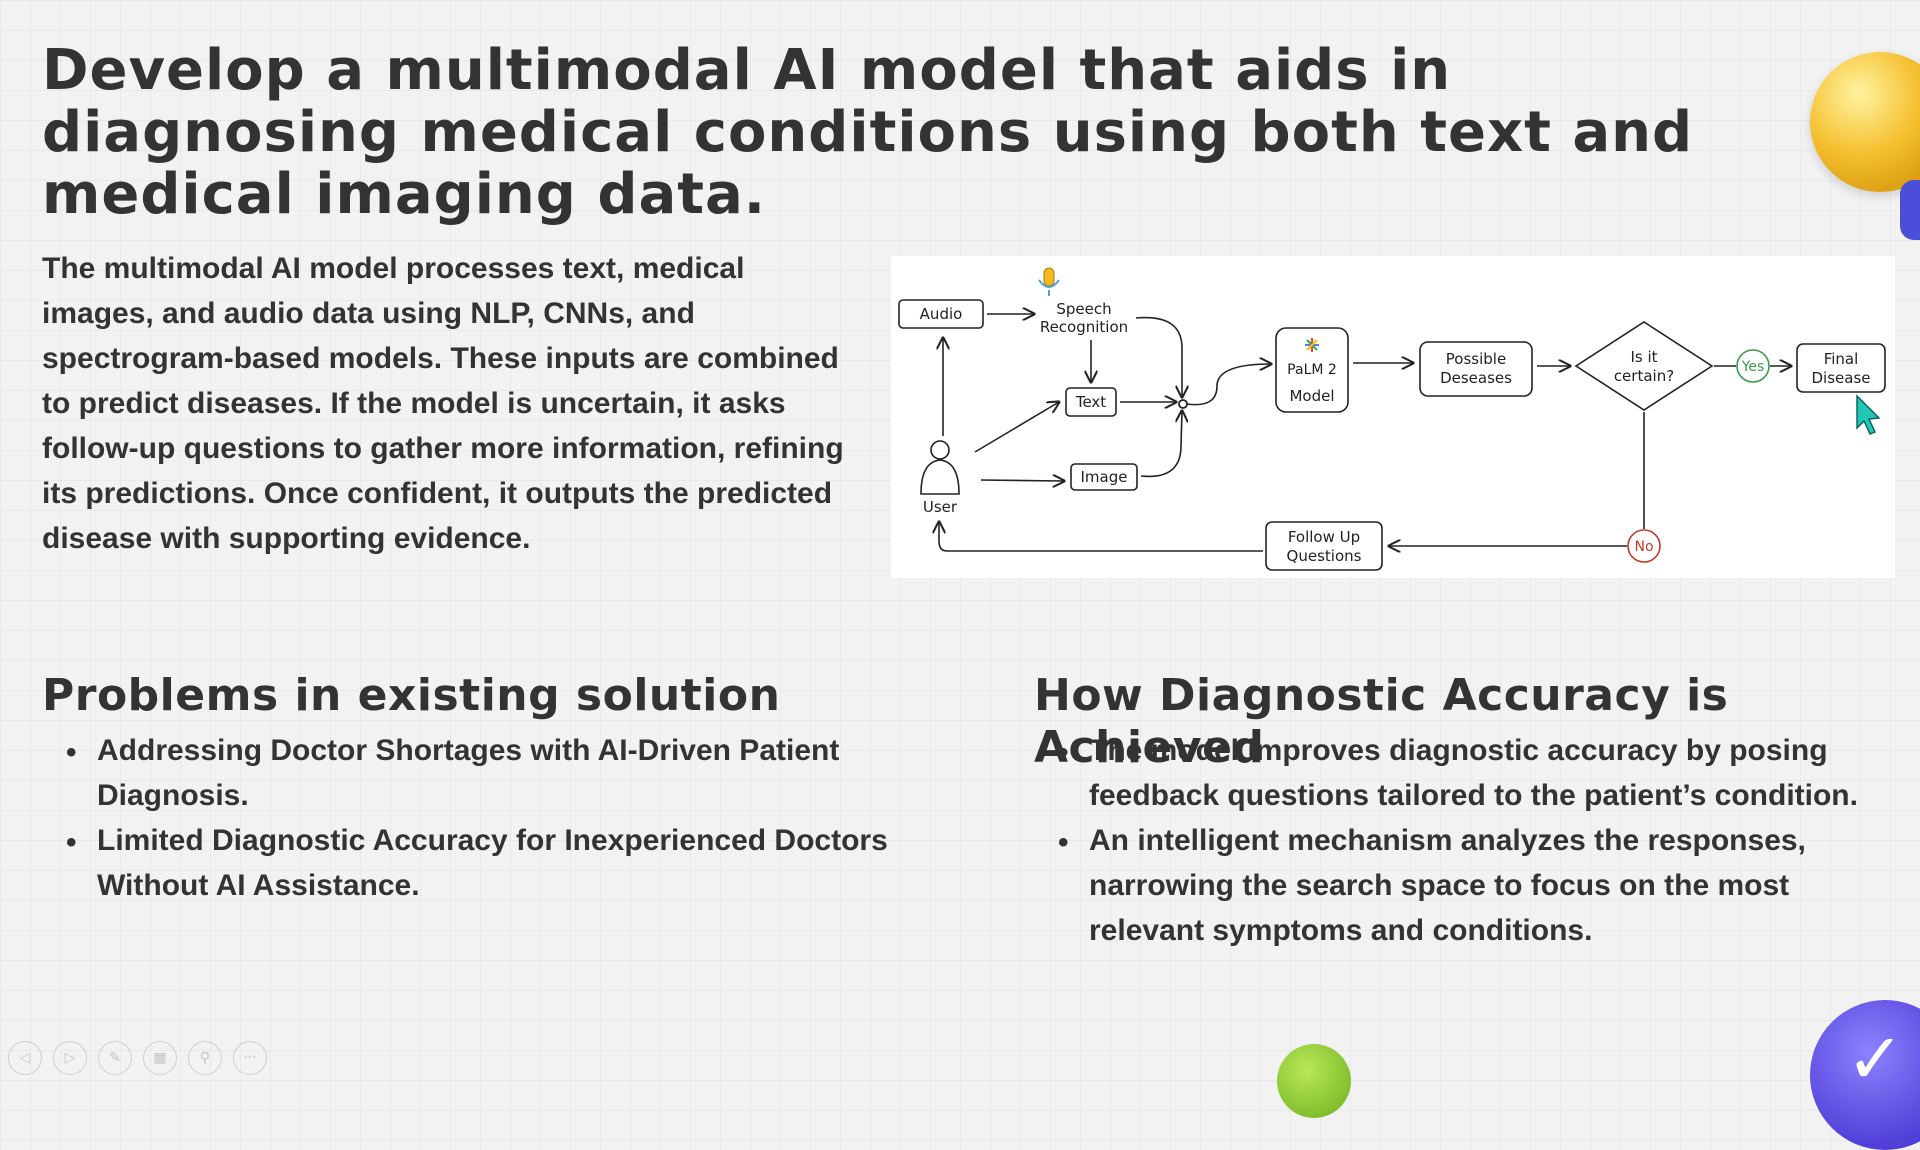 This screenshot has width=1920, height=1150. I want to click on yes-label: Yes, so click(1753, 367).